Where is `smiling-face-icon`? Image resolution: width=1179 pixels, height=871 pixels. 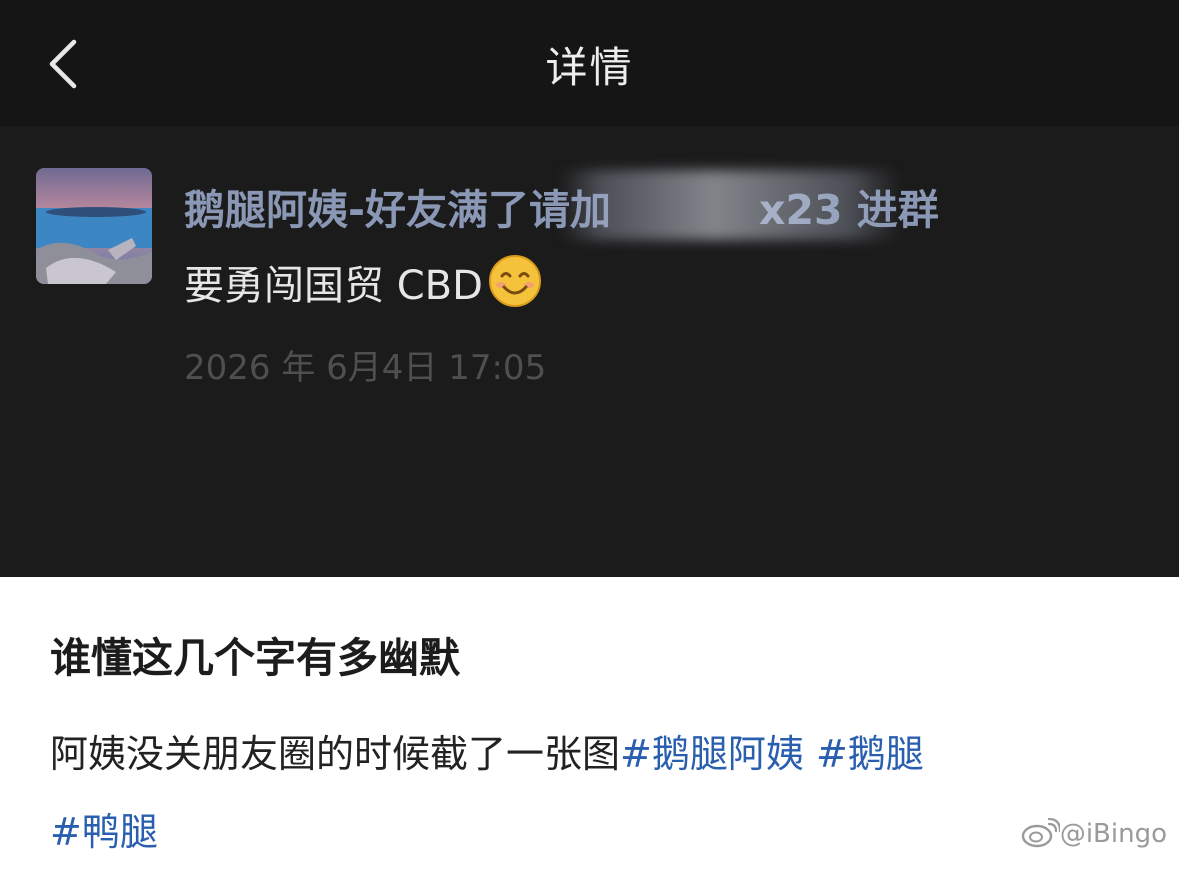
smiling-face-icon is located at coordinates (515, 281).